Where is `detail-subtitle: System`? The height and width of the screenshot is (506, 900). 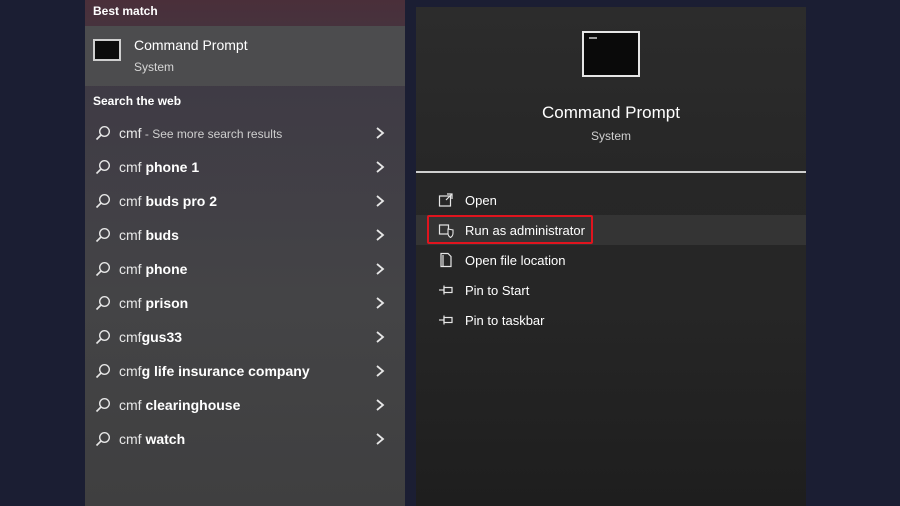 detail-subtitle: System is located at coordinates (610, 136).